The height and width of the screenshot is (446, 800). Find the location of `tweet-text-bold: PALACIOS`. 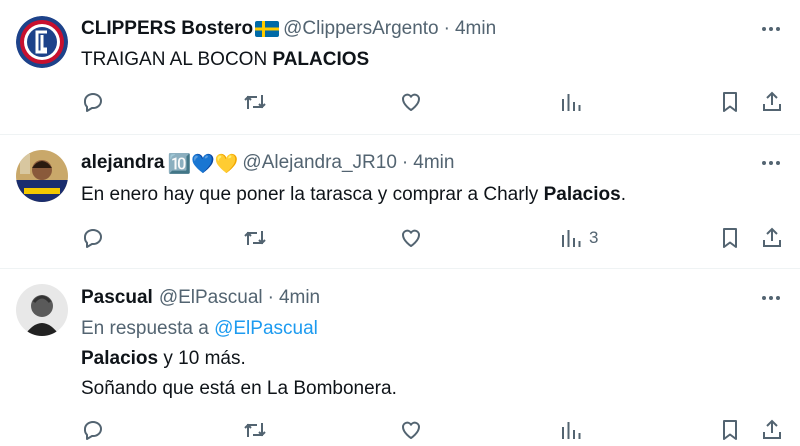

tweet-text-bold: PALACIOS is located at coordinates (321, 59).